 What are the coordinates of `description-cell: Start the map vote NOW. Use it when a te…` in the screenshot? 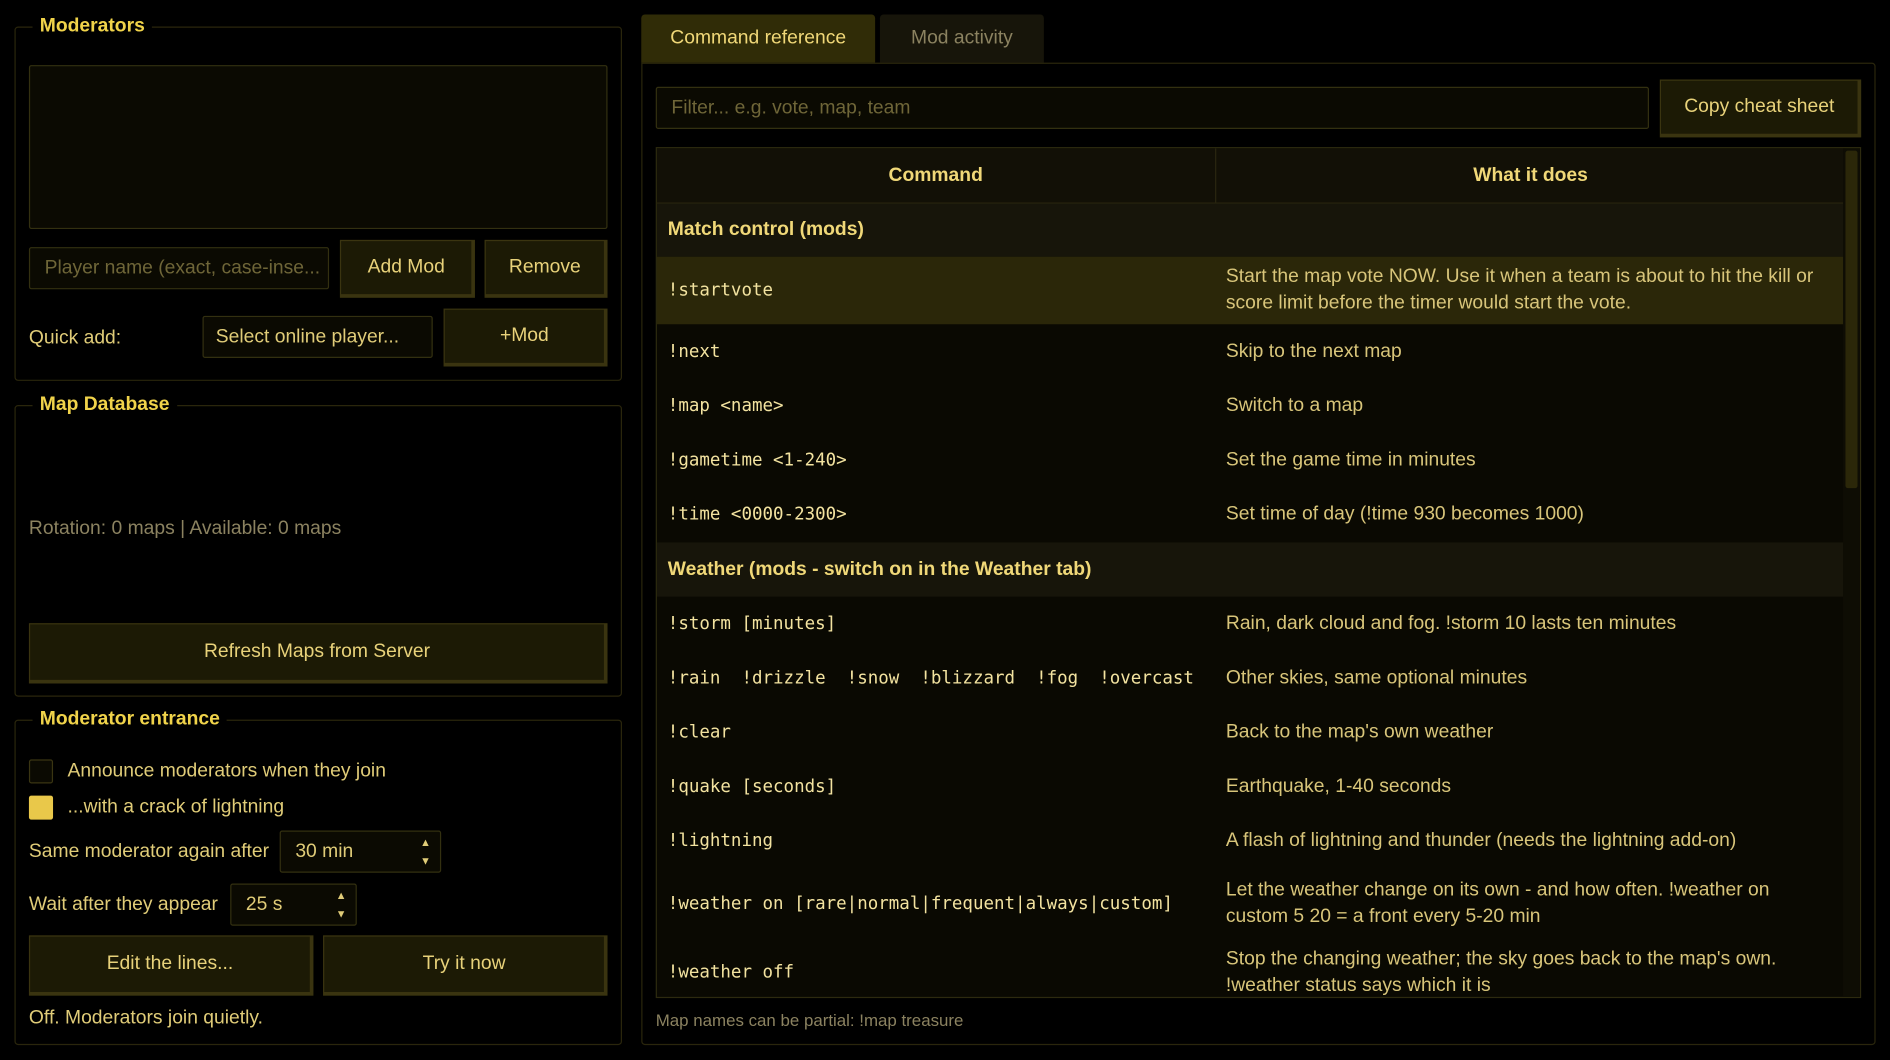 It's located at (1519, 290).